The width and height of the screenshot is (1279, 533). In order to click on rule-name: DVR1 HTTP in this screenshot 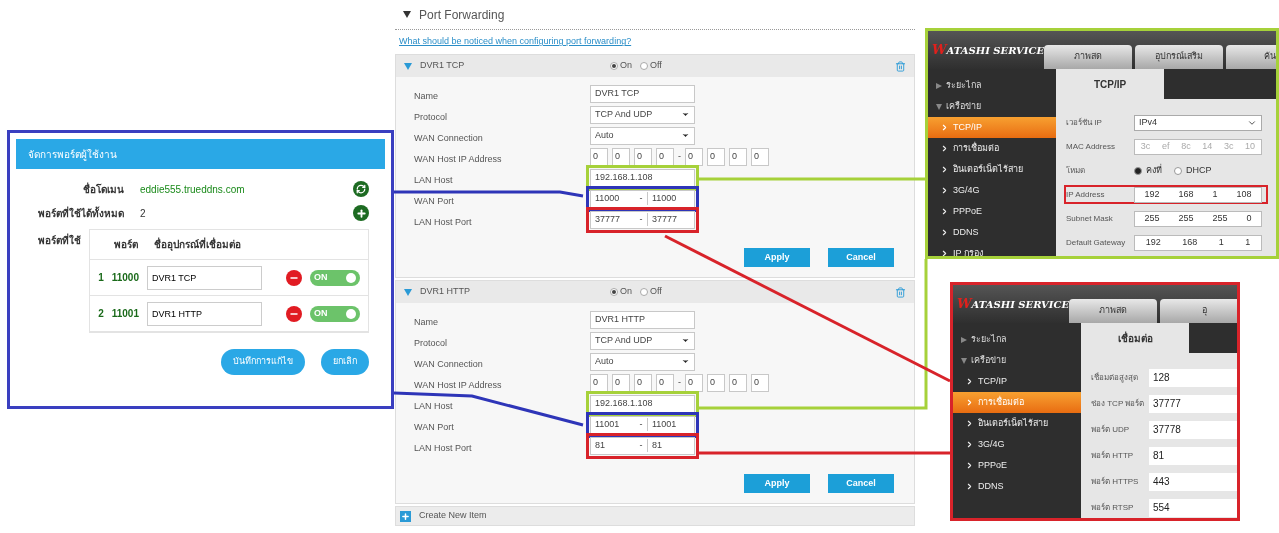, I will do `click(445, 292)`.